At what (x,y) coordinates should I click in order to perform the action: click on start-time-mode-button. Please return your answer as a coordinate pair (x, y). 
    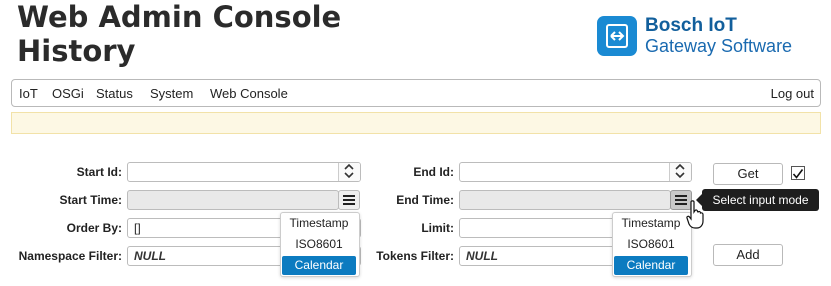
    Looking at the image, I should click on (349, 200).